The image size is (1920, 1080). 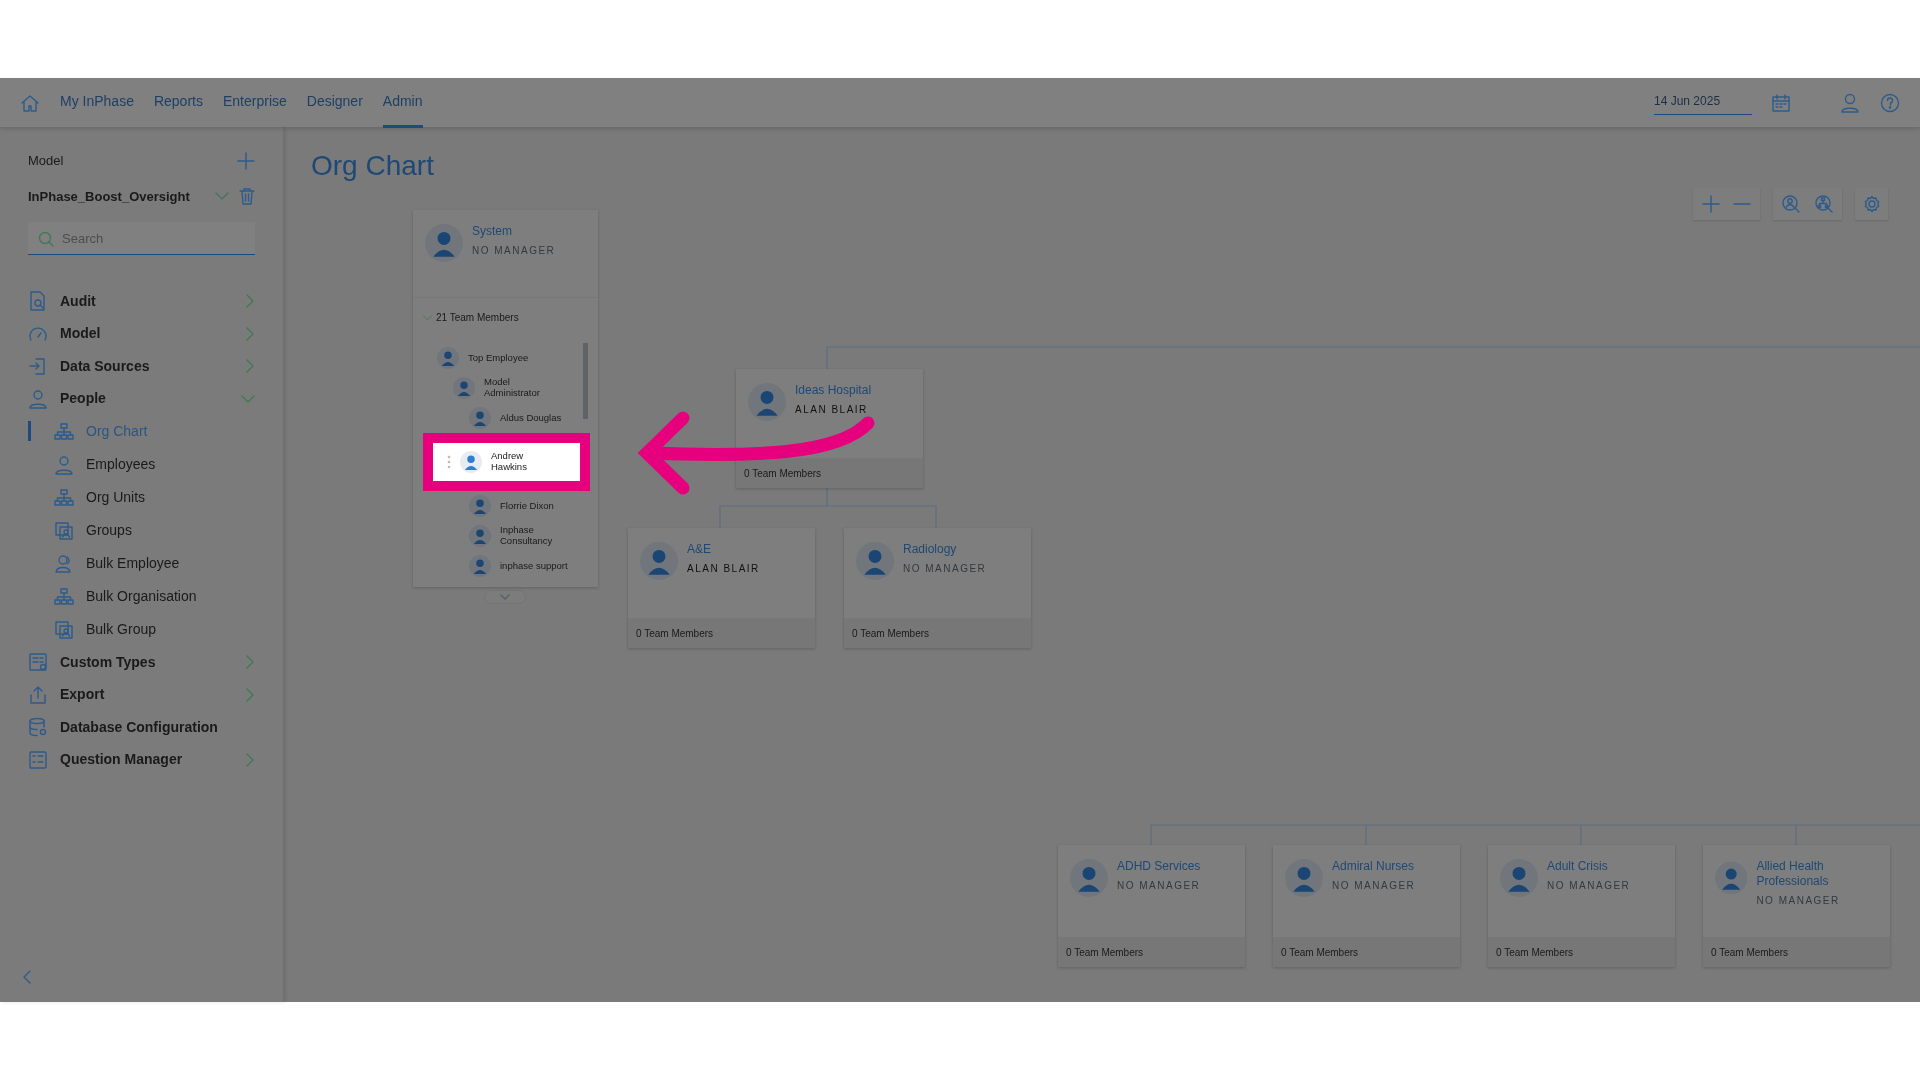 I want to click on unit-name: Radiology, so click(x=930, y=549).